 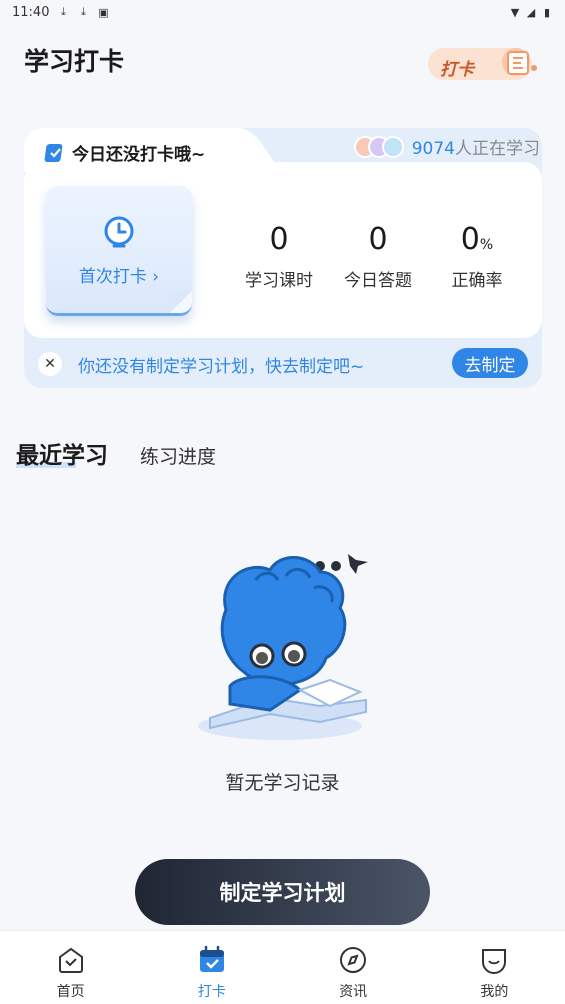 I want to click on checkin-status: 今日还没打卡哦~, so click(x=124, y=152).